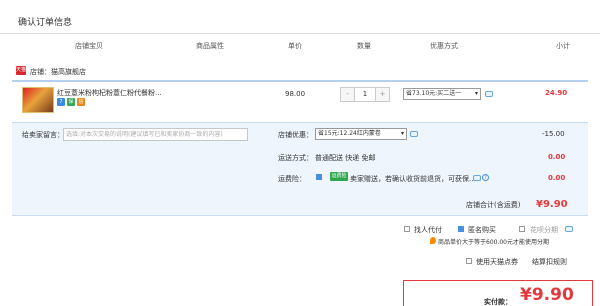 This screenshot has width=600, height=306. What do you see at coordinates (210, 46) in the screenshot?
I see `col-attr-header: 商品属性` at bounding box center [210, 46].